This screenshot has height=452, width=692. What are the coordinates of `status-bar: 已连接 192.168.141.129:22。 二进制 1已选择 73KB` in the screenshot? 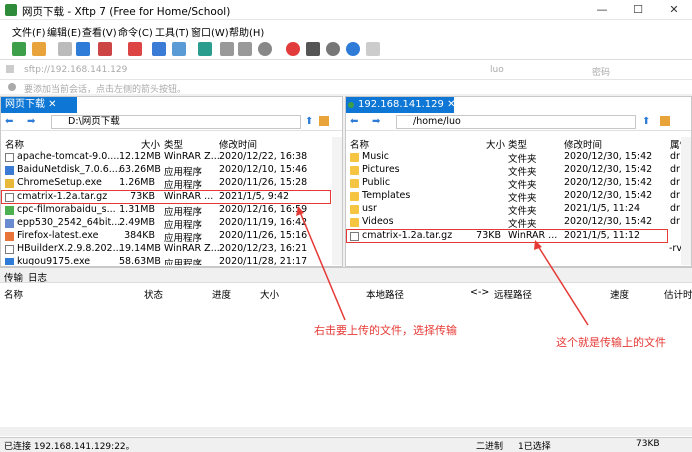 It's located at (346, 444).